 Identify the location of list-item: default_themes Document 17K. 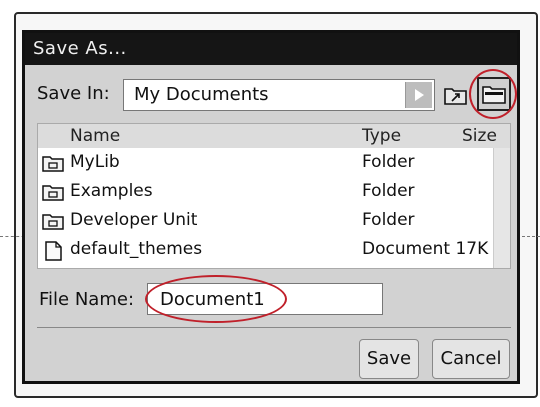
(266, 249).